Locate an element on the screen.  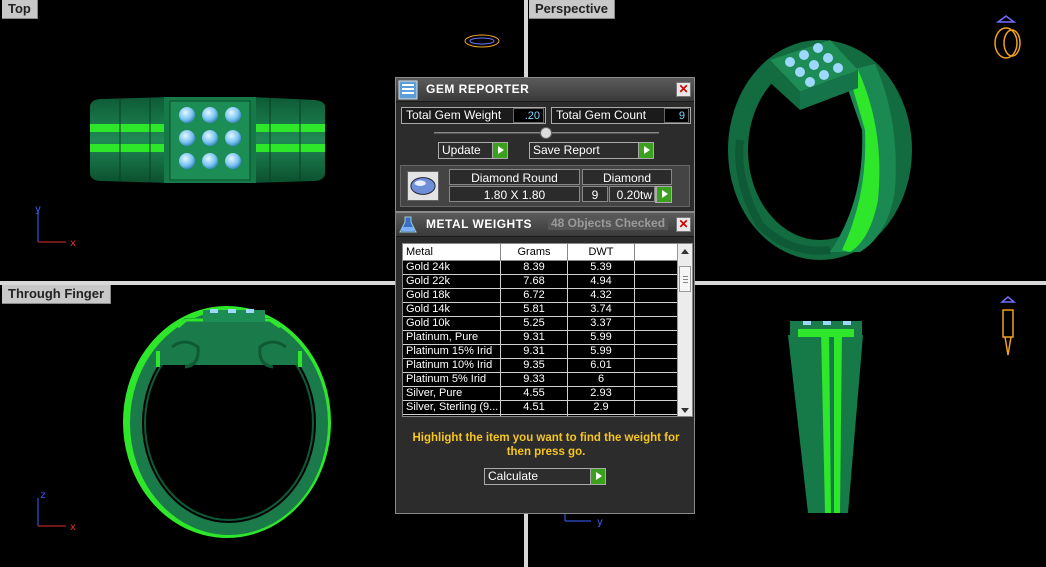
metal-name-cell: Silver, Coin (900) is located at coordinates (452, 415).